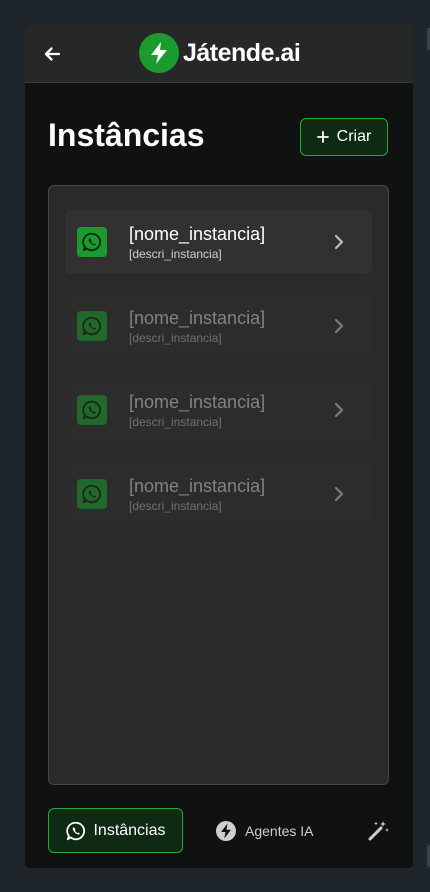 The width and height of the screenshot is (430, 892). I want to click on brand-logo: Játende.ai, so click(220, 53).